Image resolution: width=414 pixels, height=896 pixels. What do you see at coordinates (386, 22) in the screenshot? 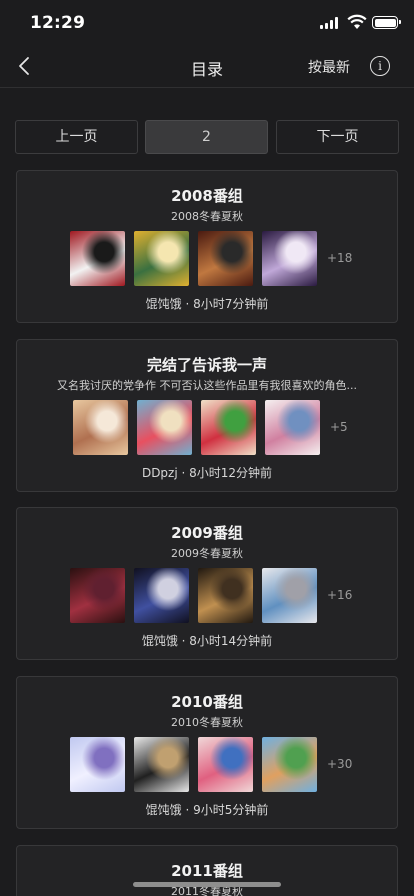
I see `battery-icon` at bounding box center [386, 22].